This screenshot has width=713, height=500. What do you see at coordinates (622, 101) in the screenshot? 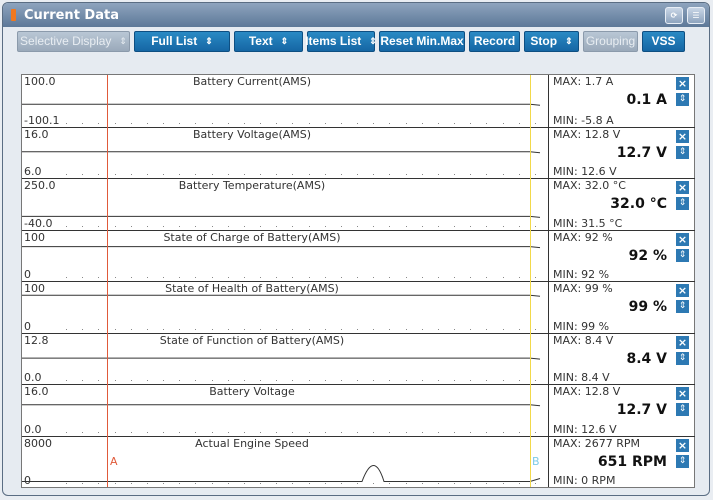
I see `stats-row: MAX: 1.7 A 0.1 A MIN: -5.8 A × ⇕` at bounding box center [622, 101].